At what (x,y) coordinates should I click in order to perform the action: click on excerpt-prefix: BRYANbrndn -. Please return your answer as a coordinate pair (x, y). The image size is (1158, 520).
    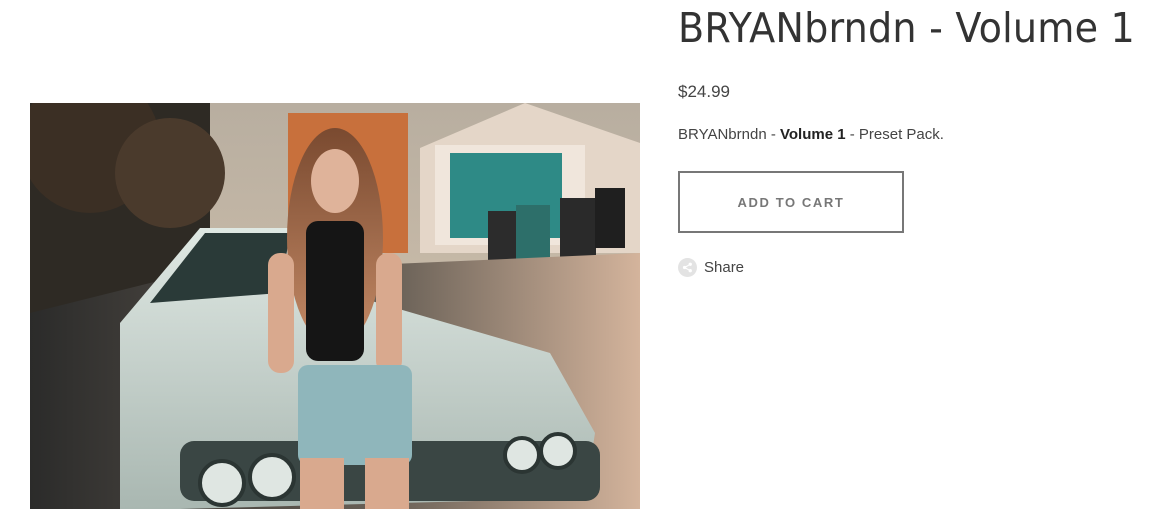
    Looking at the image, I should click on (729, 134).